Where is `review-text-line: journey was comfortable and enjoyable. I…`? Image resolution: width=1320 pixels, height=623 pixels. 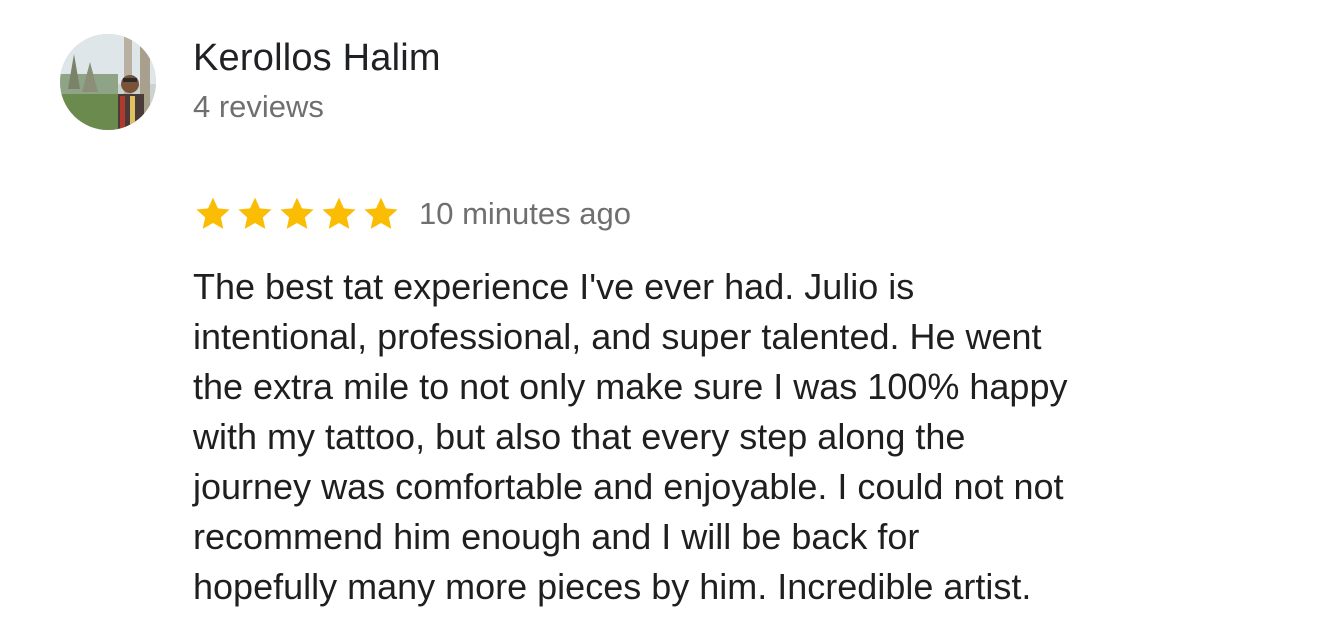
review-text-line: journey was comfortable and enjoyable. I… is located at coordinates (628, 486).